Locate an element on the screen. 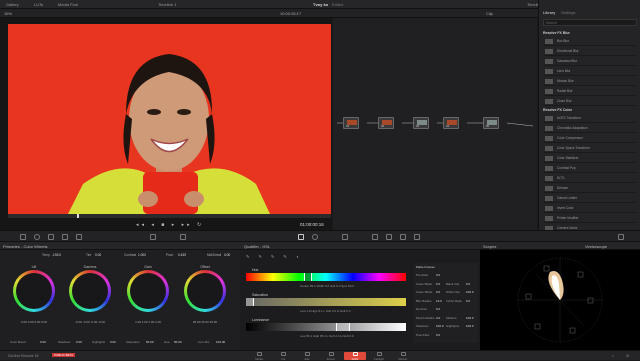  page-tab-deliver: Deliver is located at coordinates (403, 356).